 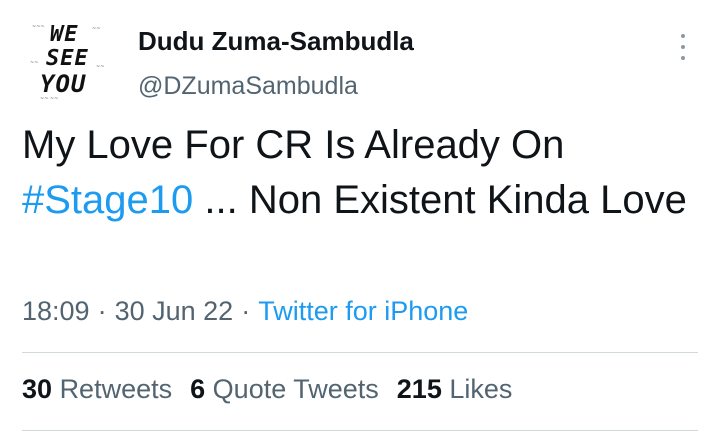 What do you see at coordinates (363, 311) in the screenshot?
I see `tweet-source-link: Twitter for iPhone` at bounding box center [363, 311].